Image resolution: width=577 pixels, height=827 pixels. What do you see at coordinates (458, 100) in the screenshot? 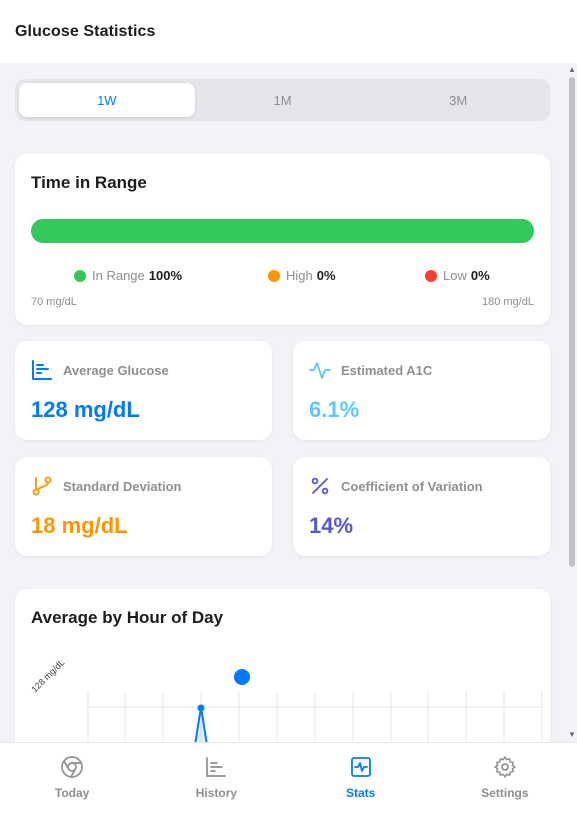
I see `period-option-3m: 3M` at bounding box center [458, 100].